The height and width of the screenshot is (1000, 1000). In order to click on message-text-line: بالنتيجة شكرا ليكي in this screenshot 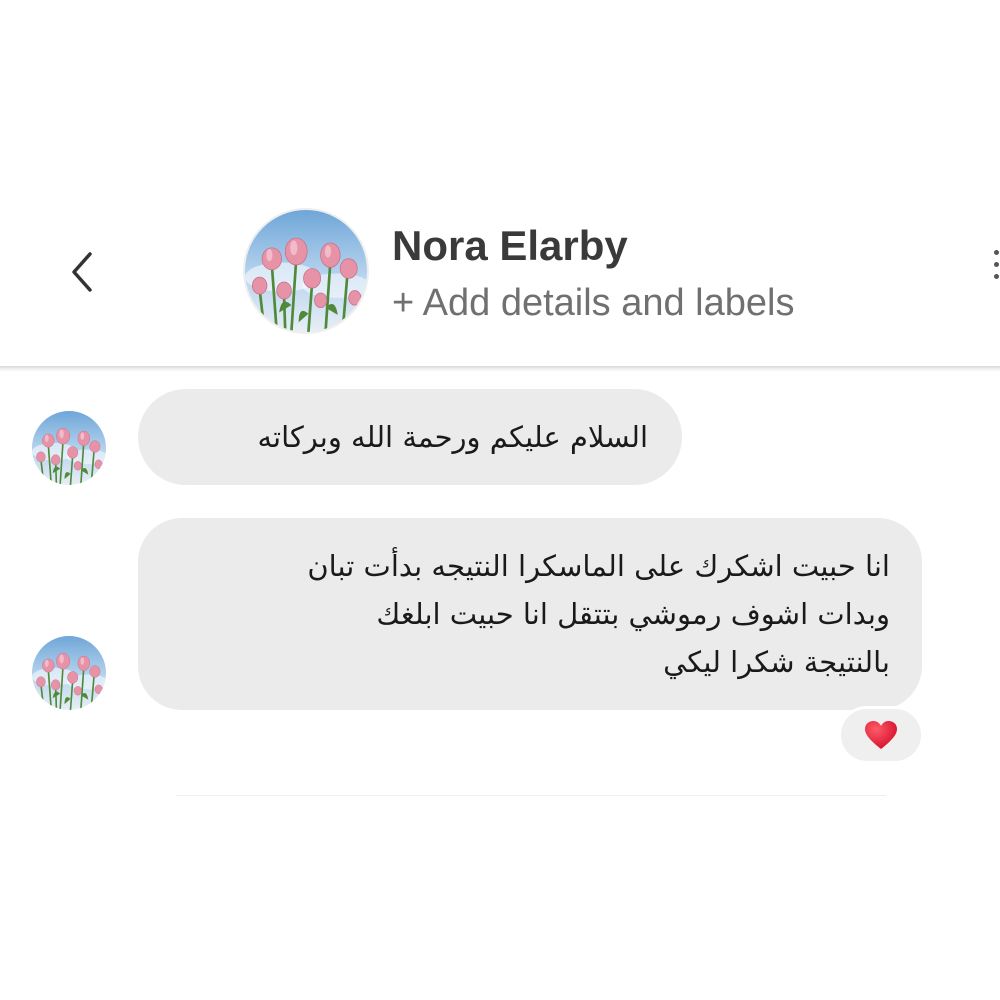, I will do `click(776, 662)`.